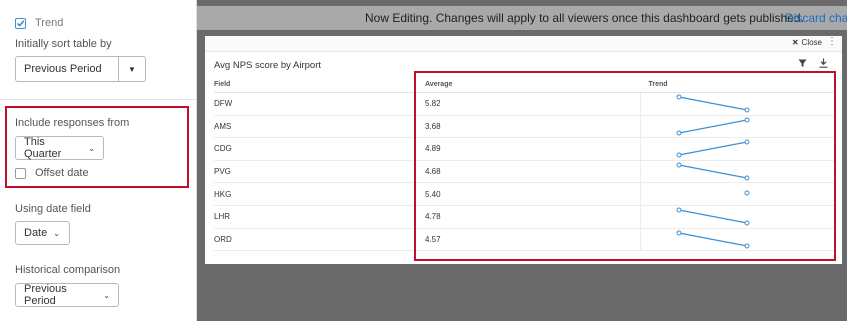  Describe the element at coordinates (45, 295) in the screenshot. I see `historical-comparison-value: Previous Period` at that location.